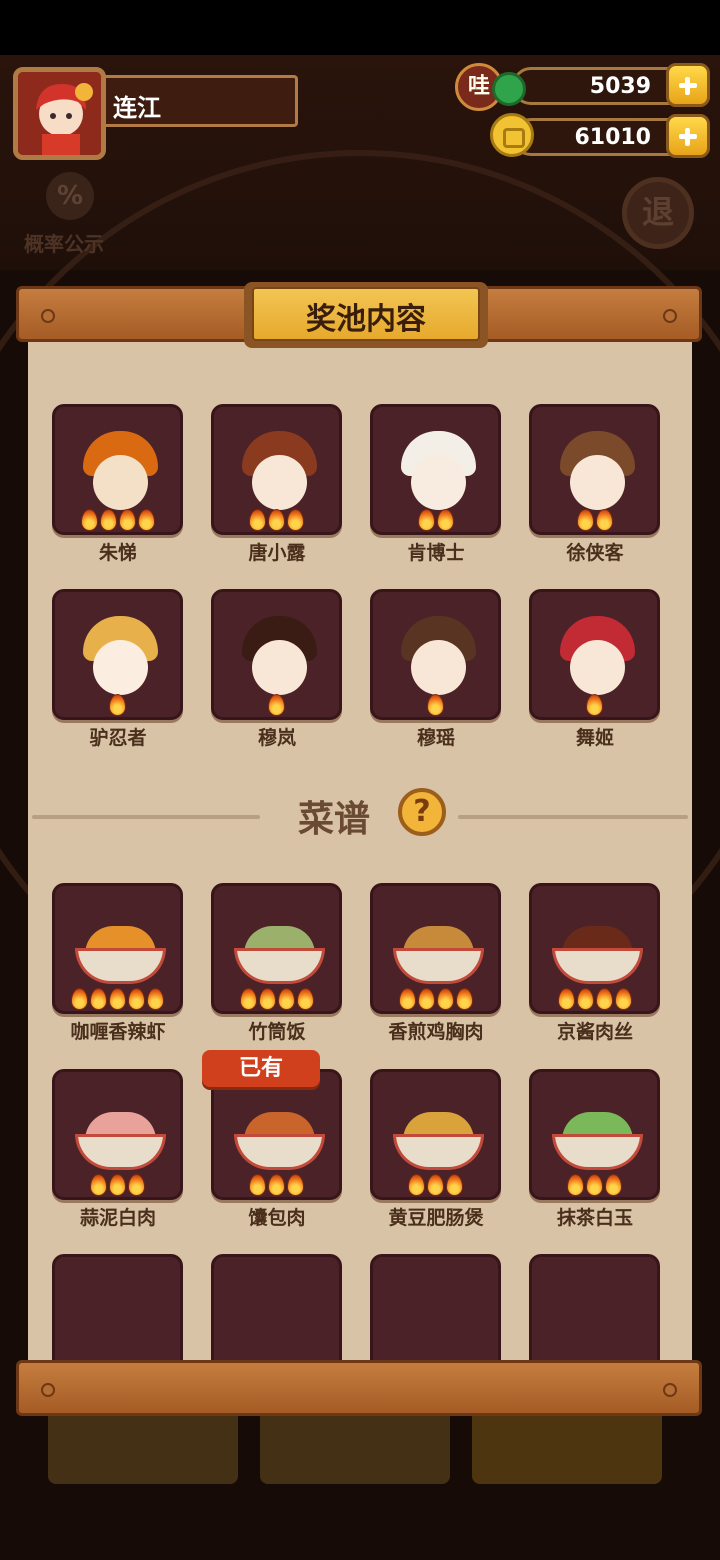 This screenshot has width=720, height=1560. Describe the element at coordinates (688, 136) in the screenshot. I see `add-gold-button` at that location.